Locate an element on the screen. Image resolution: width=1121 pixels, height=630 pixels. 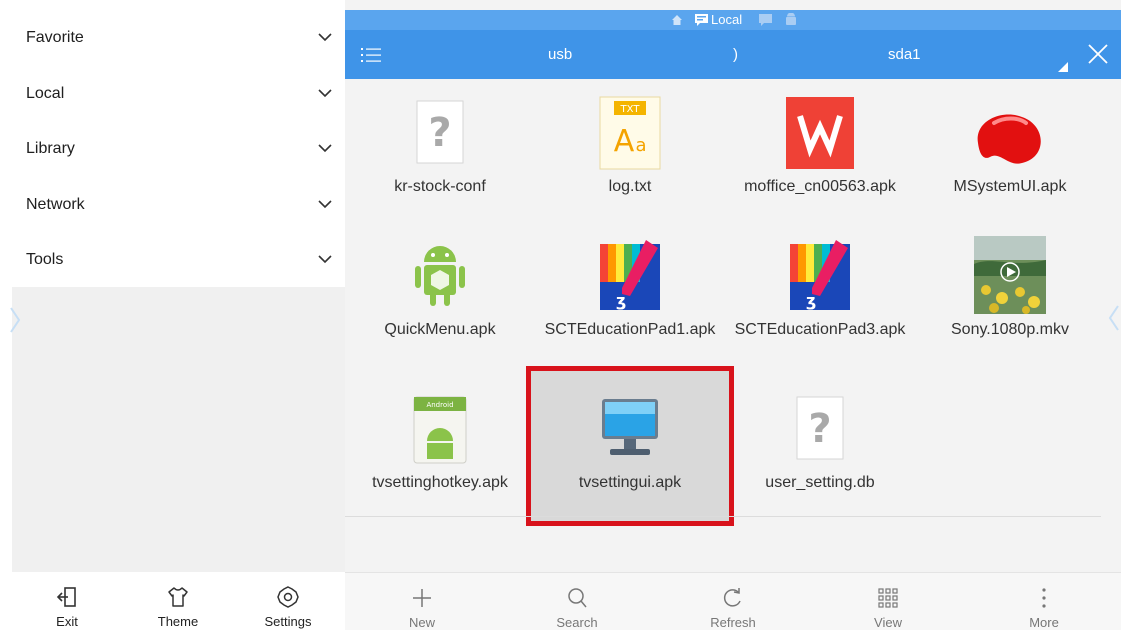
sidebar-item-local: Local is located at coordinates (172, 94).